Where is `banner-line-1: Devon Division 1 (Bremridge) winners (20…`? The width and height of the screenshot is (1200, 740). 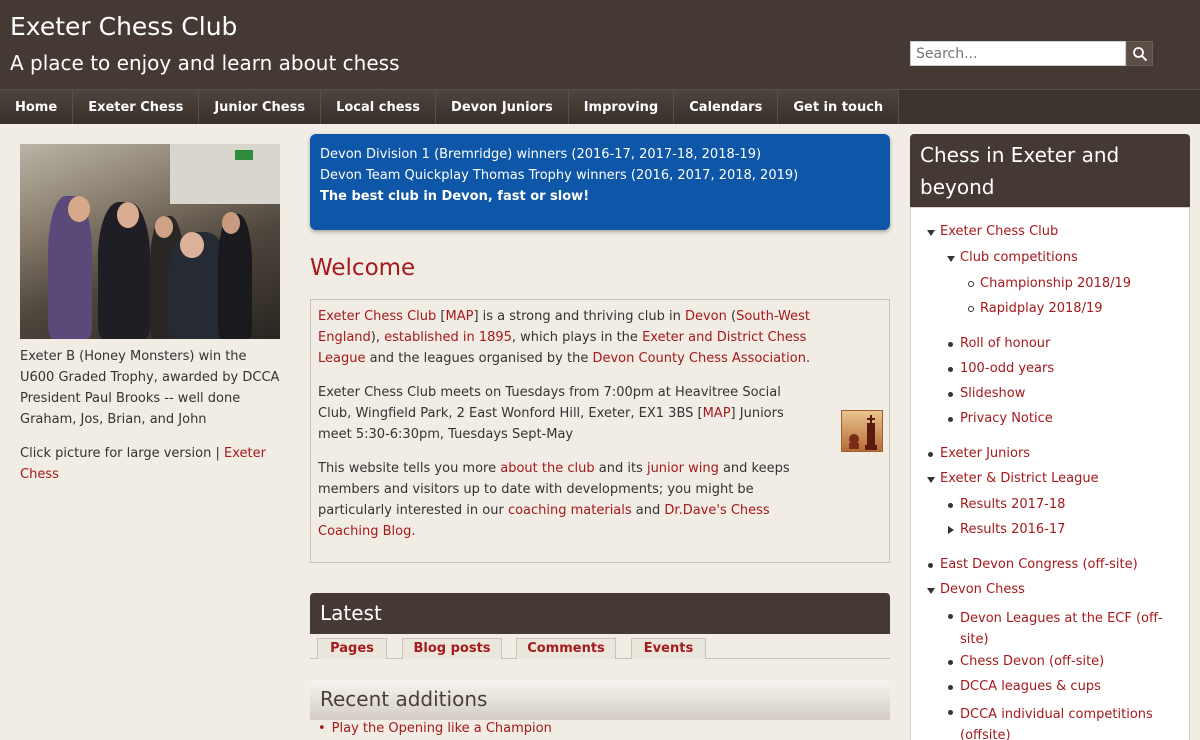
banner-line-1: Devon Division 1 (Bremridge) winners (20… is located at coordinates (541, 154).